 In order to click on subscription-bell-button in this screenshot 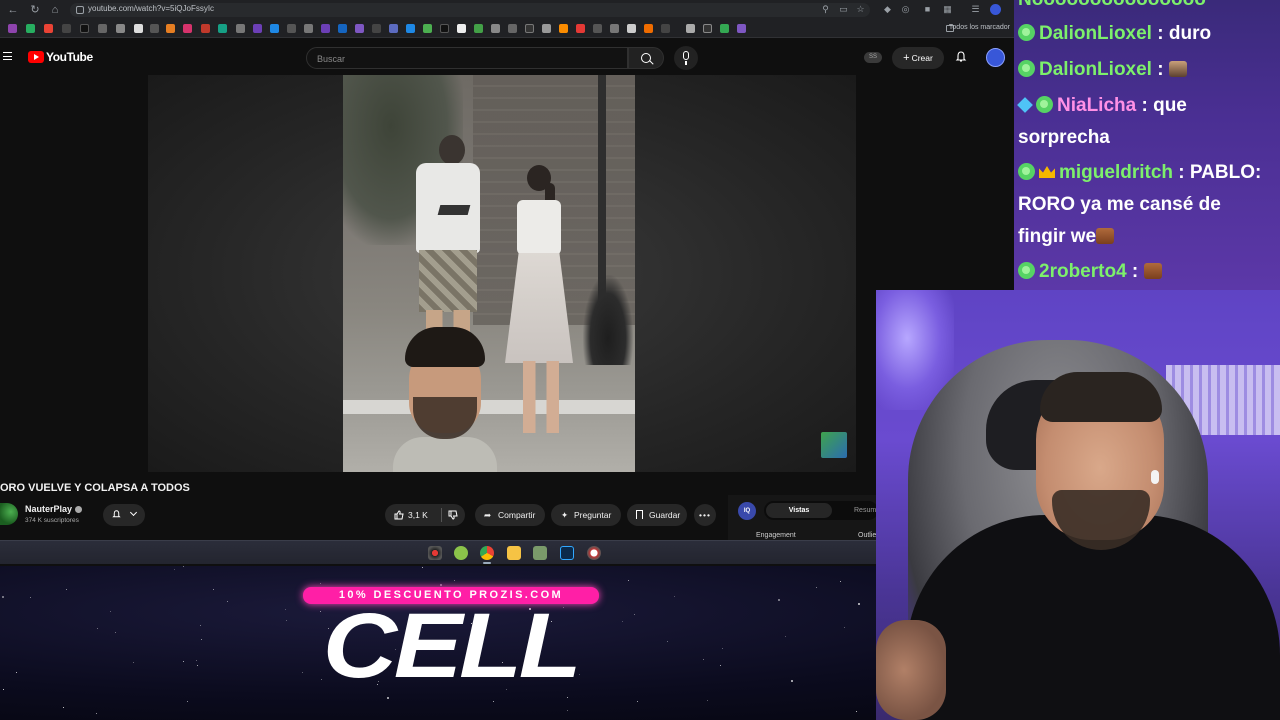, I will do `click(124, 515)`.